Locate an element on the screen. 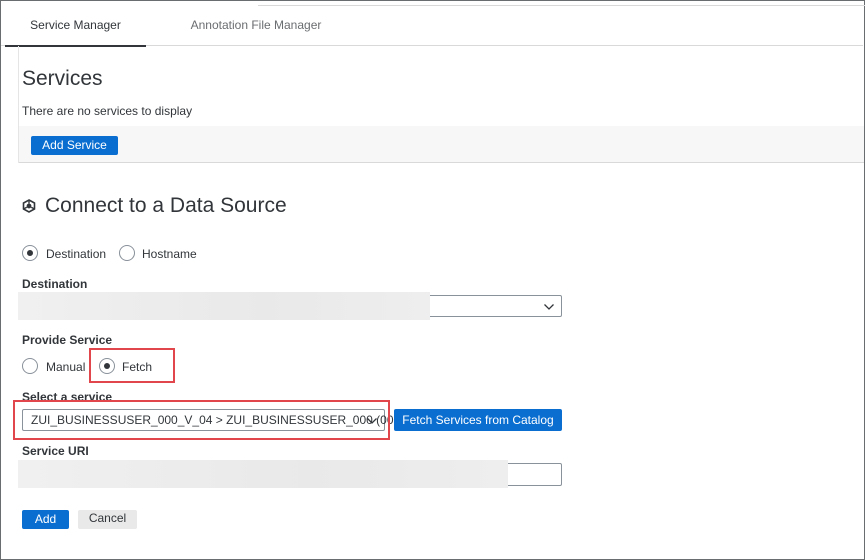  network-icon is located at coordinates (29, 206).